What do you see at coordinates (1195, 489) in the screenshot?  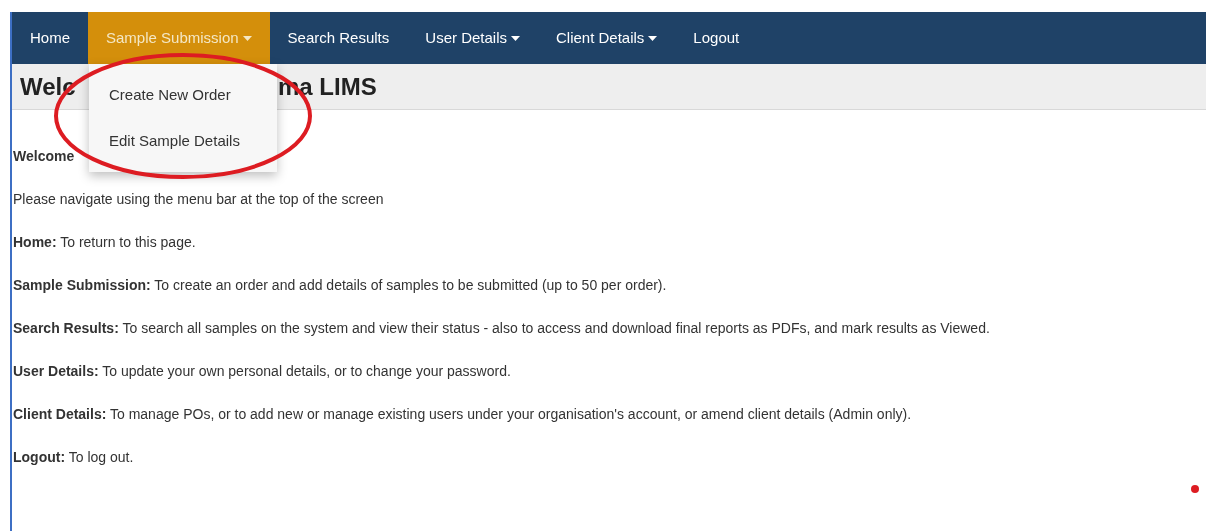 I see `dot` at bounding box center [1195, 489].